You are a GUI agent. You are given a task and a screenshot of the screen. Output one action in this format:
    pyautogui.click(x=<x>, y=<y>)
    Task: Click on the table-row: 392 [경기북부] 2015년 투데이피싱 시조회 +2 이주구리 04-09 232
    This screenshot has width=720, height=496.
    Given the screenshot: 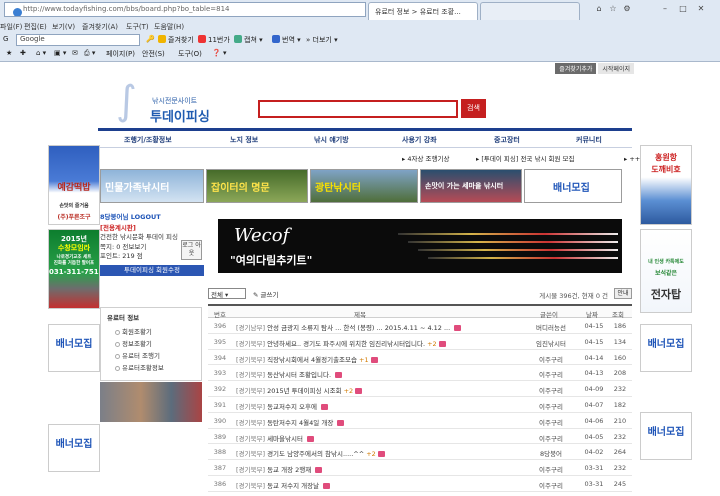 What is the action you would take?
    pyautogui.click(x=420, y=389)
    